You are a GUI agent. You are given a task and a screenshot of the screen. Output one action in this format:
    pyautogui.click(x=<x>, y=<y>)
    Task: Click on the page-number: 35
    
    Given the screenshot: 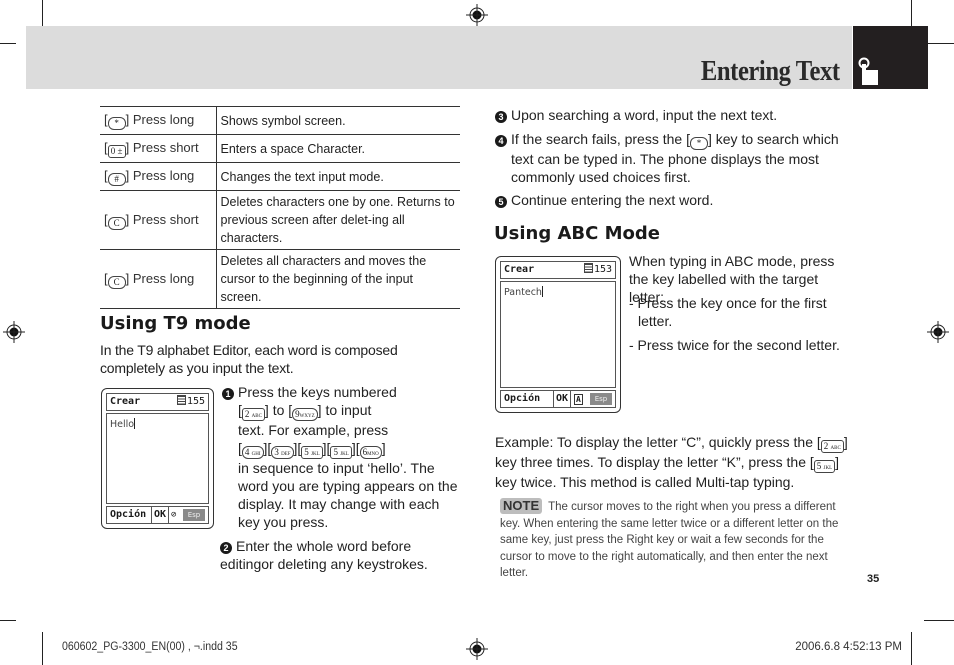 What is the action you would take?
    pyautogui.click(x=873, y=579)
    